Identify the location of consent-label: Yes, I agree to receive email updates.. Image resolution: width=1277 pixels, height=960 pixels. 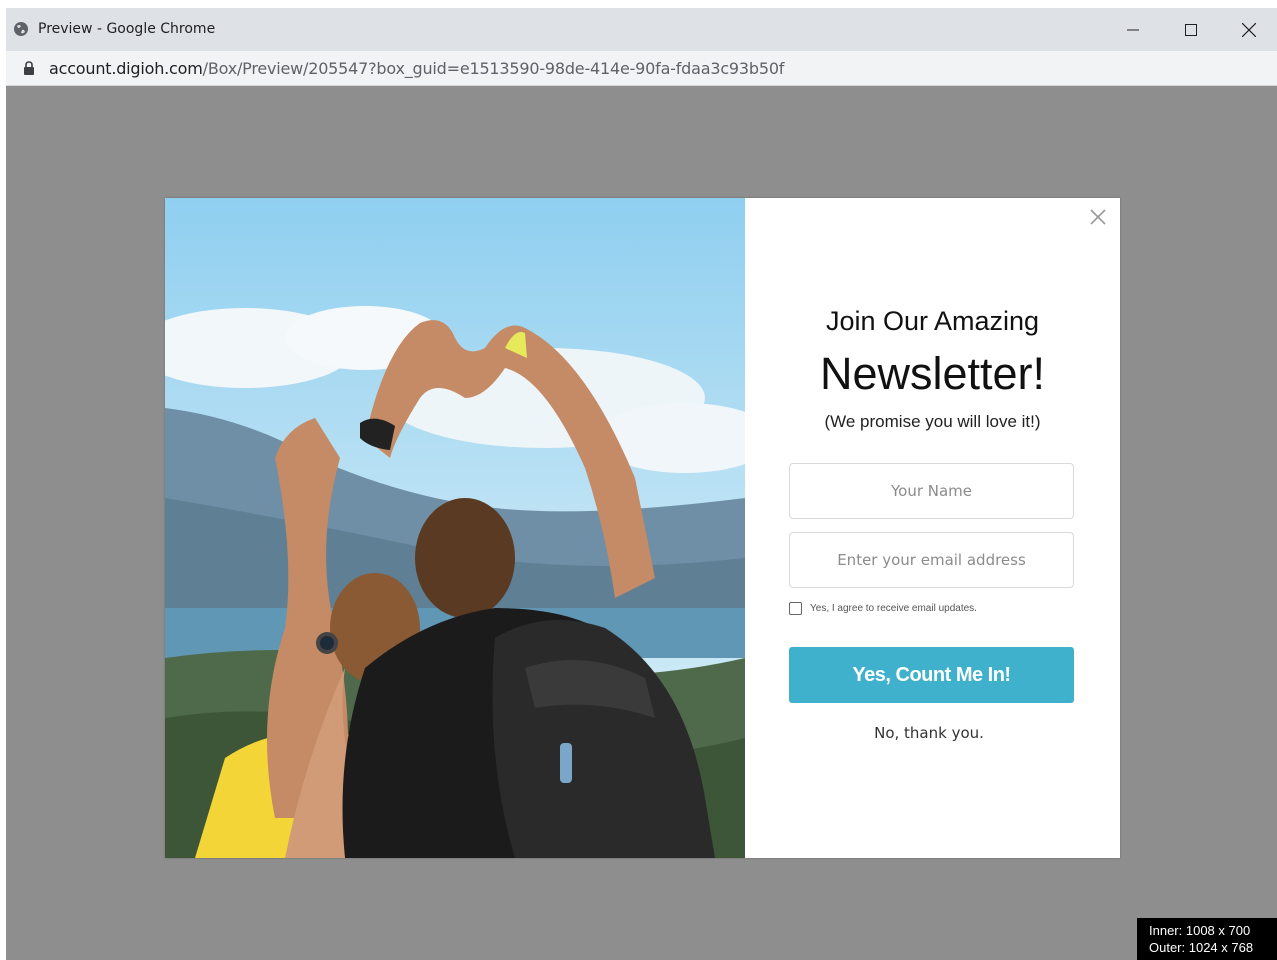
(893, 608).